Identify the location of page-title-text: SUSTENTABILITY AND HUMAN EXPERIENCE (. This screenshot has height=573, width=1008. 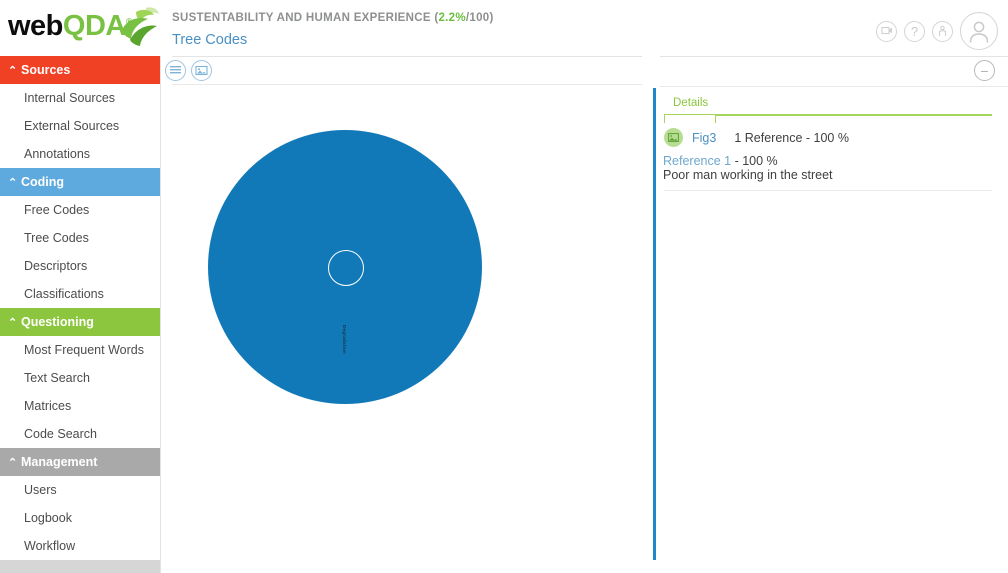
(305, 18).